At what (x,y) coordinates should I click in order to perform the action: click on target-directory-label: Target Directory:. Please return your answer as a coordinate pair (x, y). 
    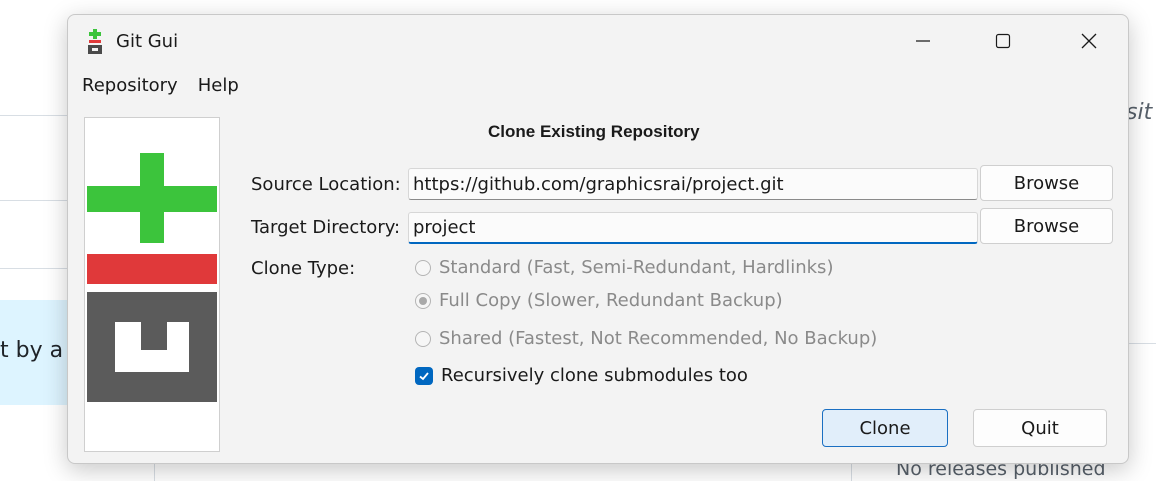
    Looking at the image, I should click on (326, 227).